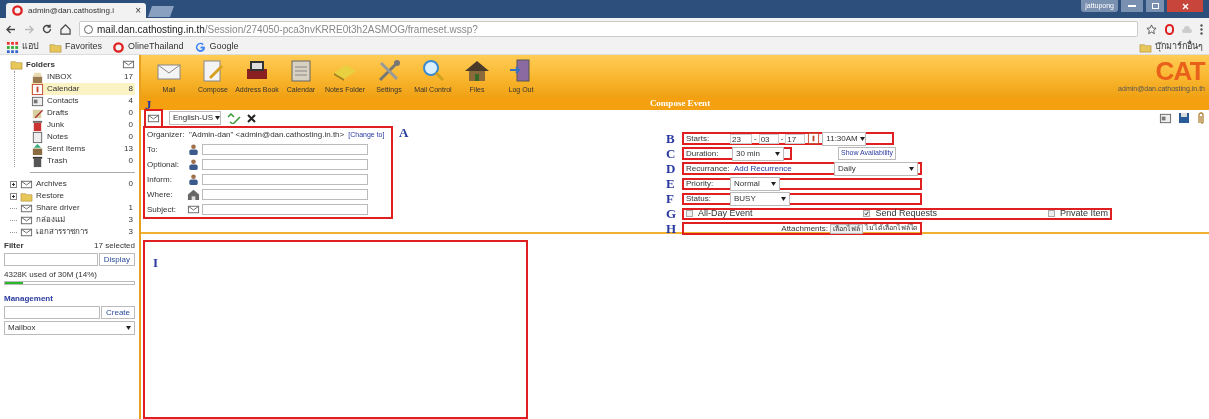  Describe the element at coordinates (1180, 71) in the screenshot. I see `logo: CAT` at that location.